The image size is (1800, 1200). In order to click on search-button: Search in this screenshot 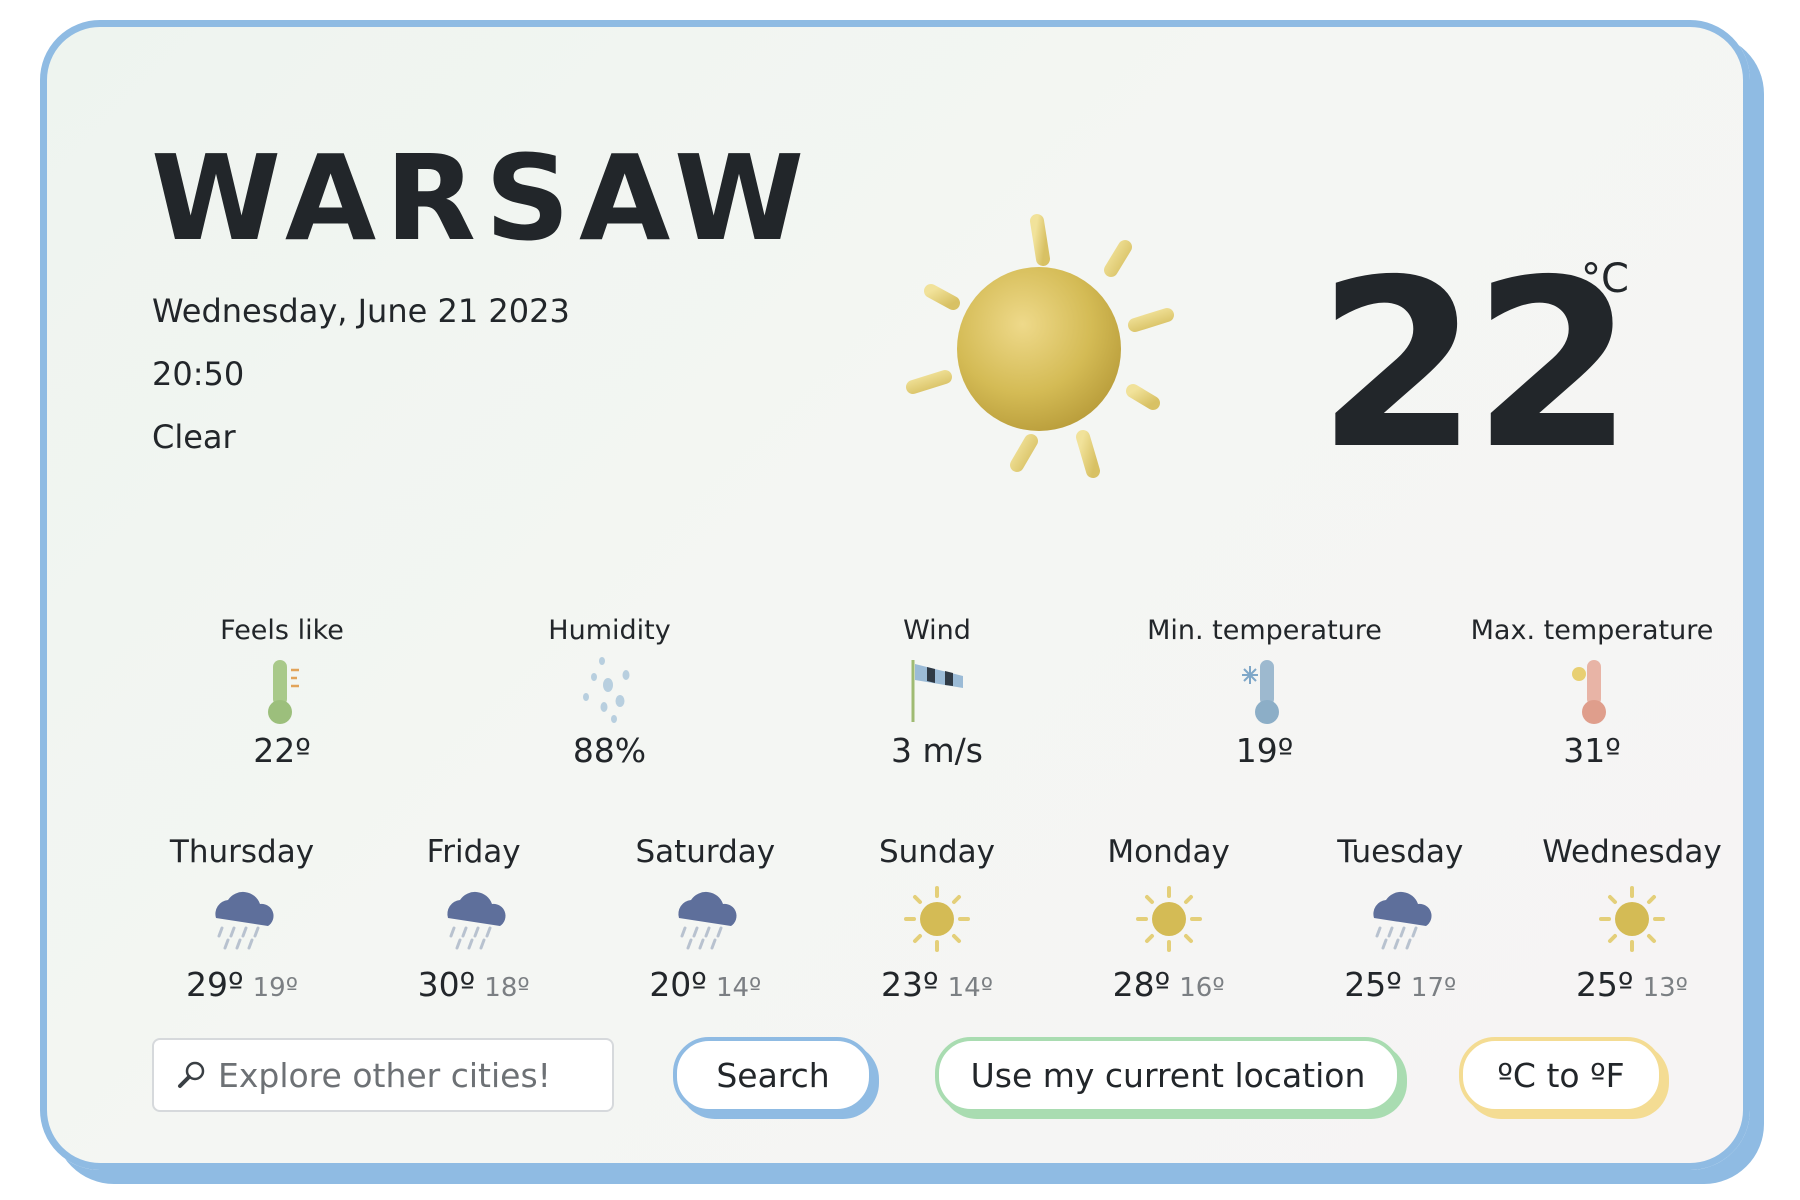, I will do `click(773, 1075)`.